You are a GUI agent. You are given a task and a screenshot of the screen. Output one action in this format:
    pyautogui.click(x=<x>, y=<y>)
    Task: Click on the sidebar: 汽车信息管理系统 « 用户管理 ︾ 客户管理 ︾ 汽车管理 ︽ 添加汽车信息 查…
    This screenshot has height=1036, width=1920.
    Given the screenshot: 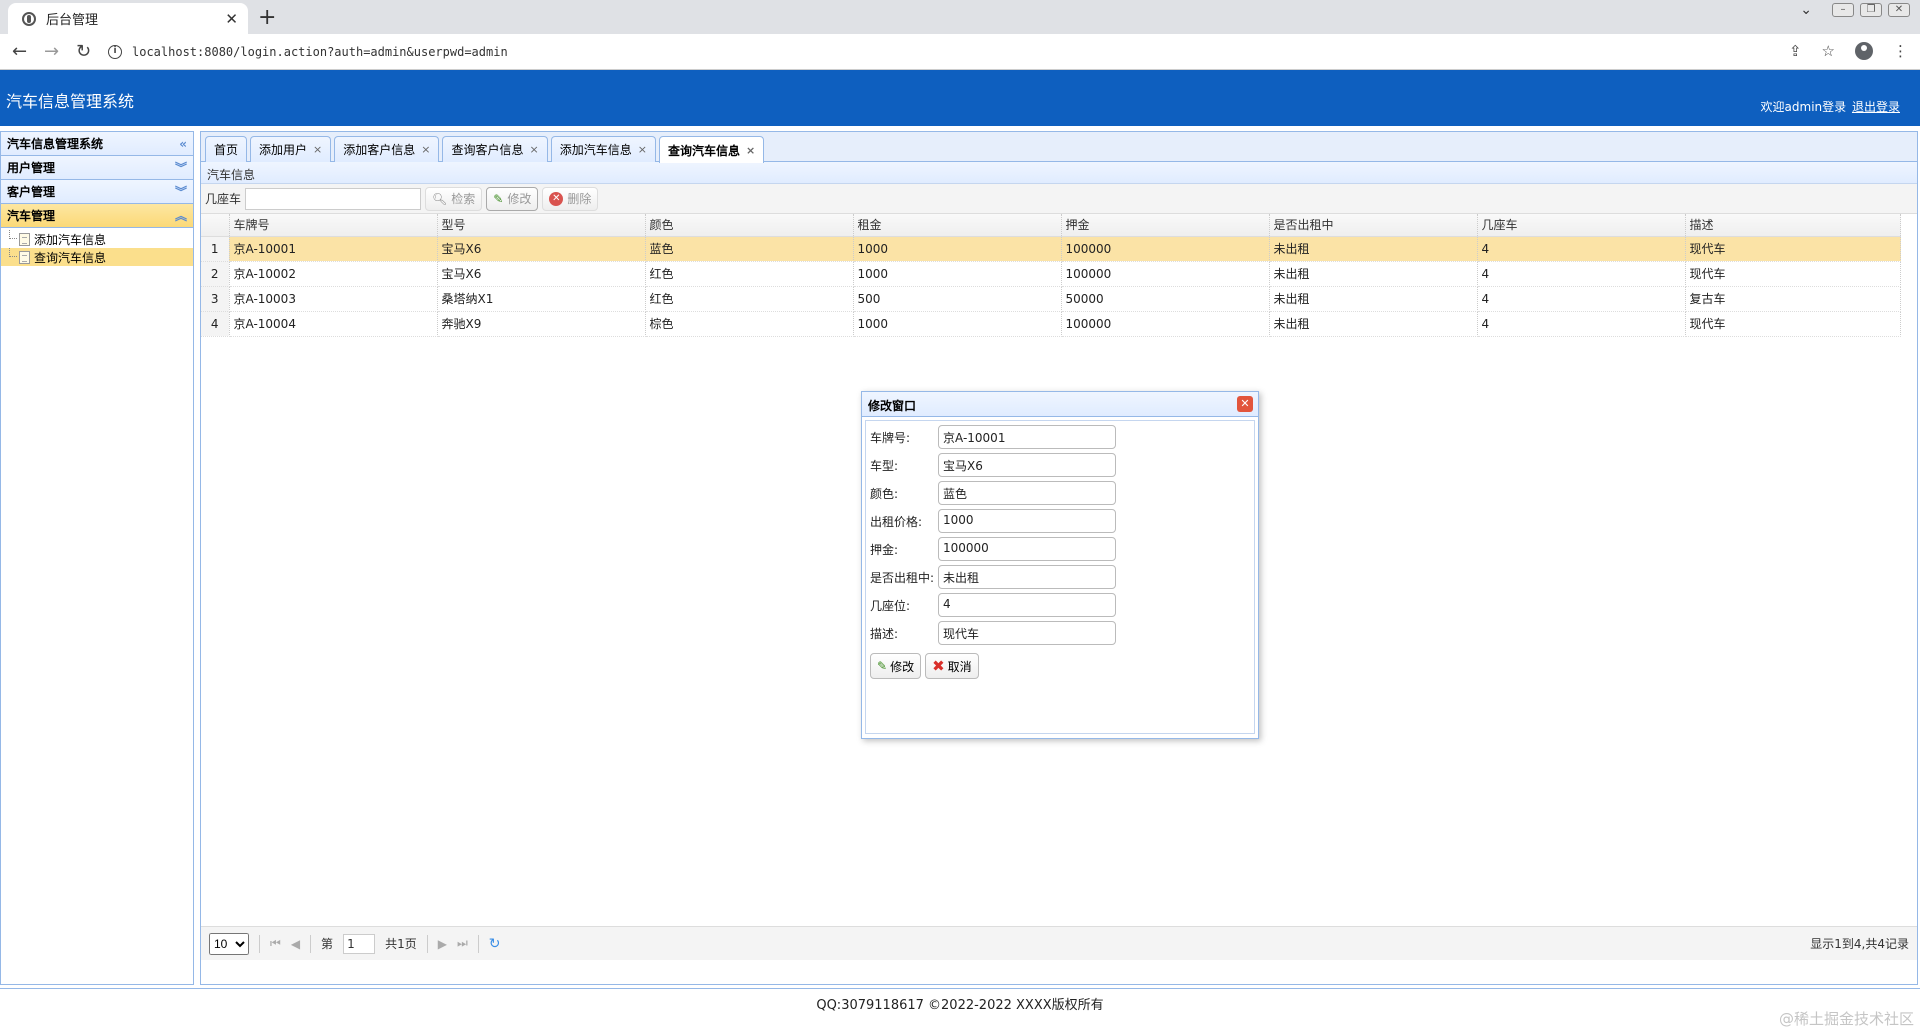 What is the action you would take?
    pyautogui.click(x=97, y=558)
    